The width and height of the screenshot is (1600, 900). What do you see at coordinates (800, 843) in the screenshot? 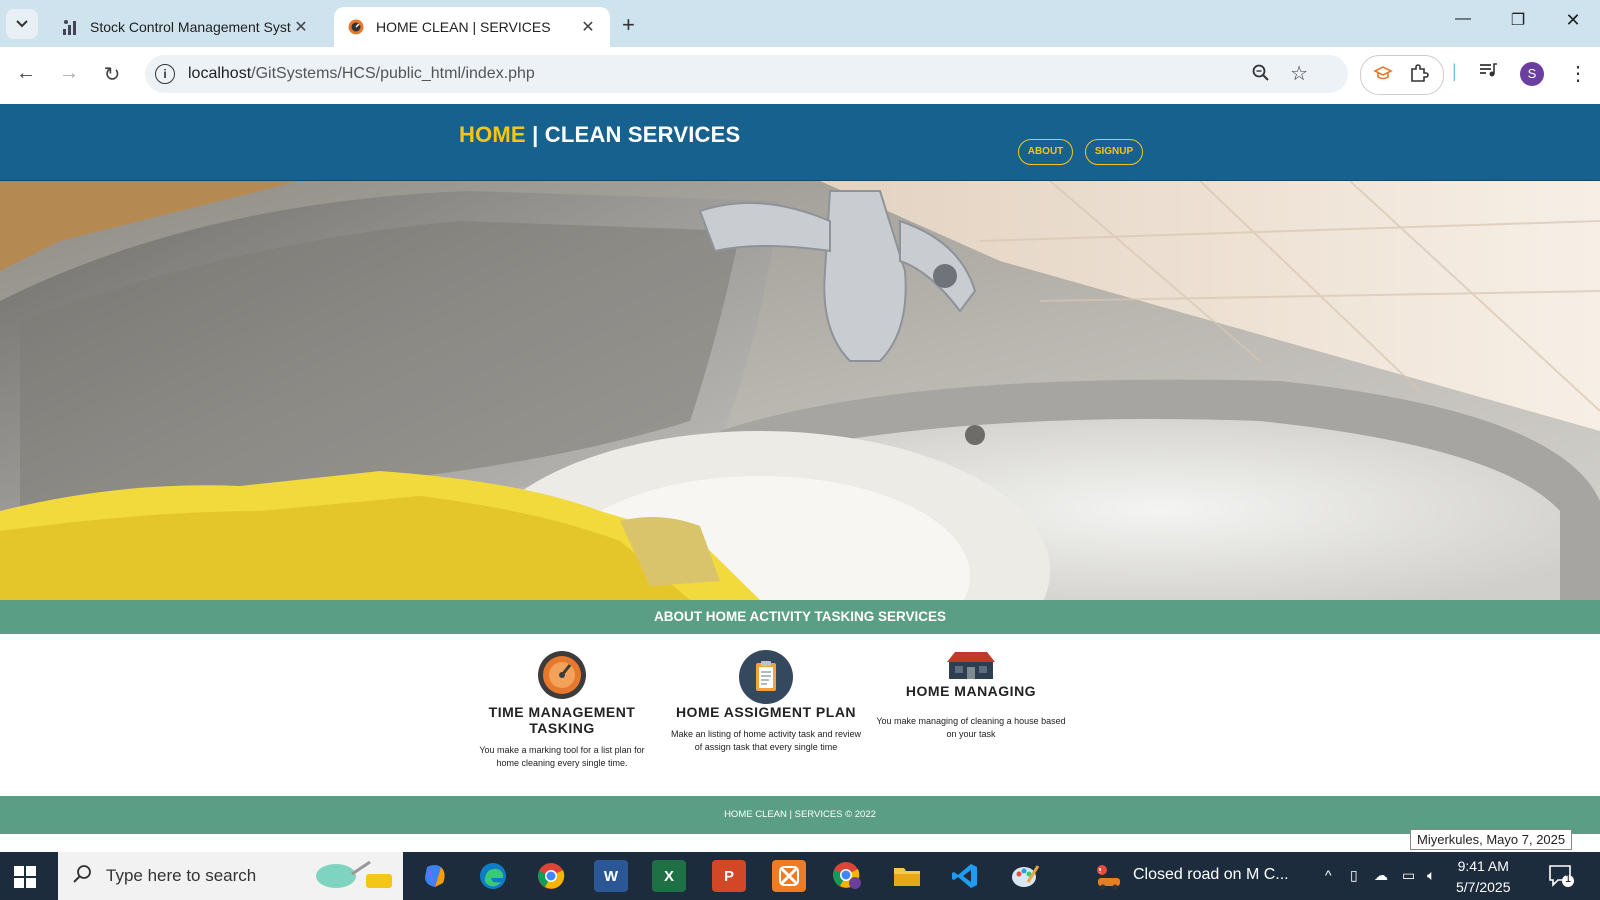
I see `page-bottom` at bounding box center [800, 843].